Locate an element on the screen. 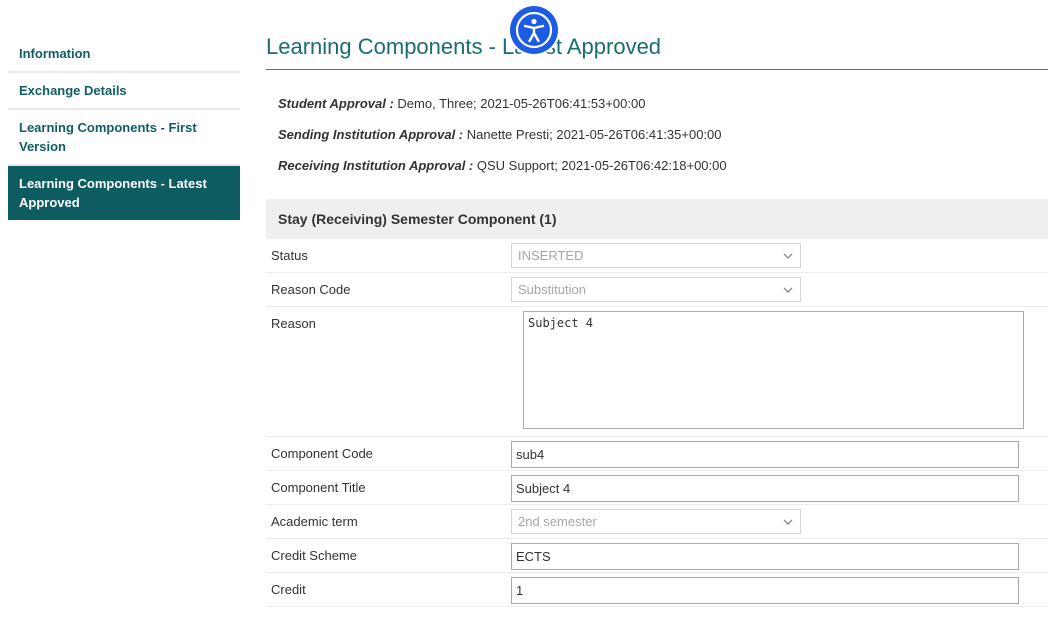  sidebar-item-learning-components-first-version: Learning Components - First Version is located at coordinates (124, 138).